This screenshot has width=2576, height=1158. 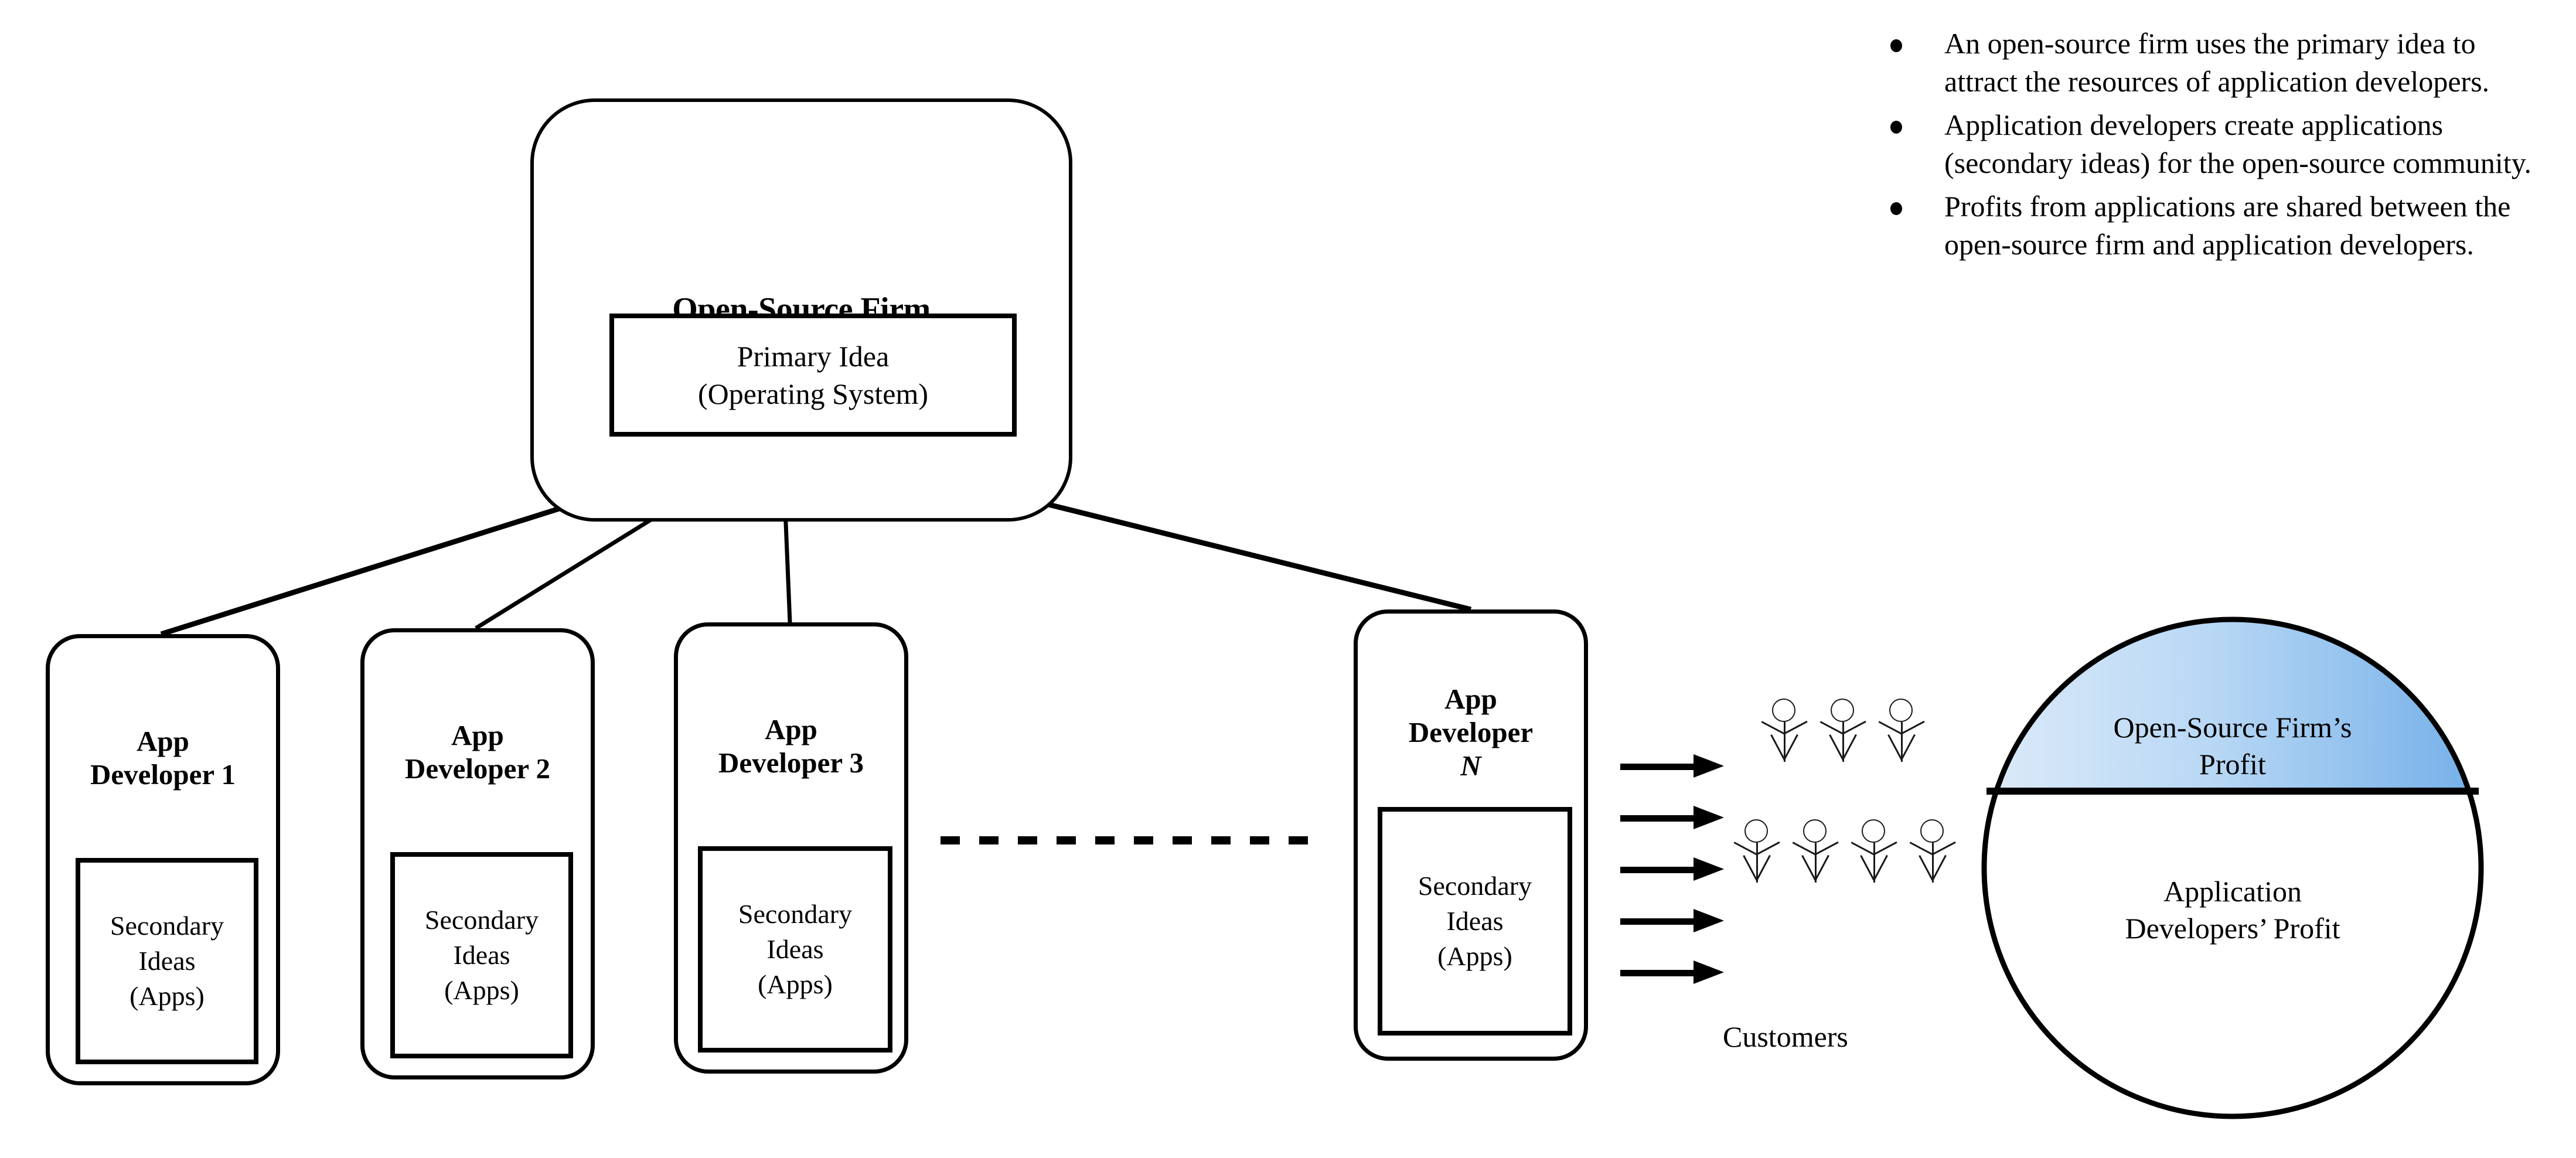 What do you see at coordinates (791, 762) in the screenshot?
I see `app-developer-3-title-line-2: Developer 3` at bounding box center [791, 762].